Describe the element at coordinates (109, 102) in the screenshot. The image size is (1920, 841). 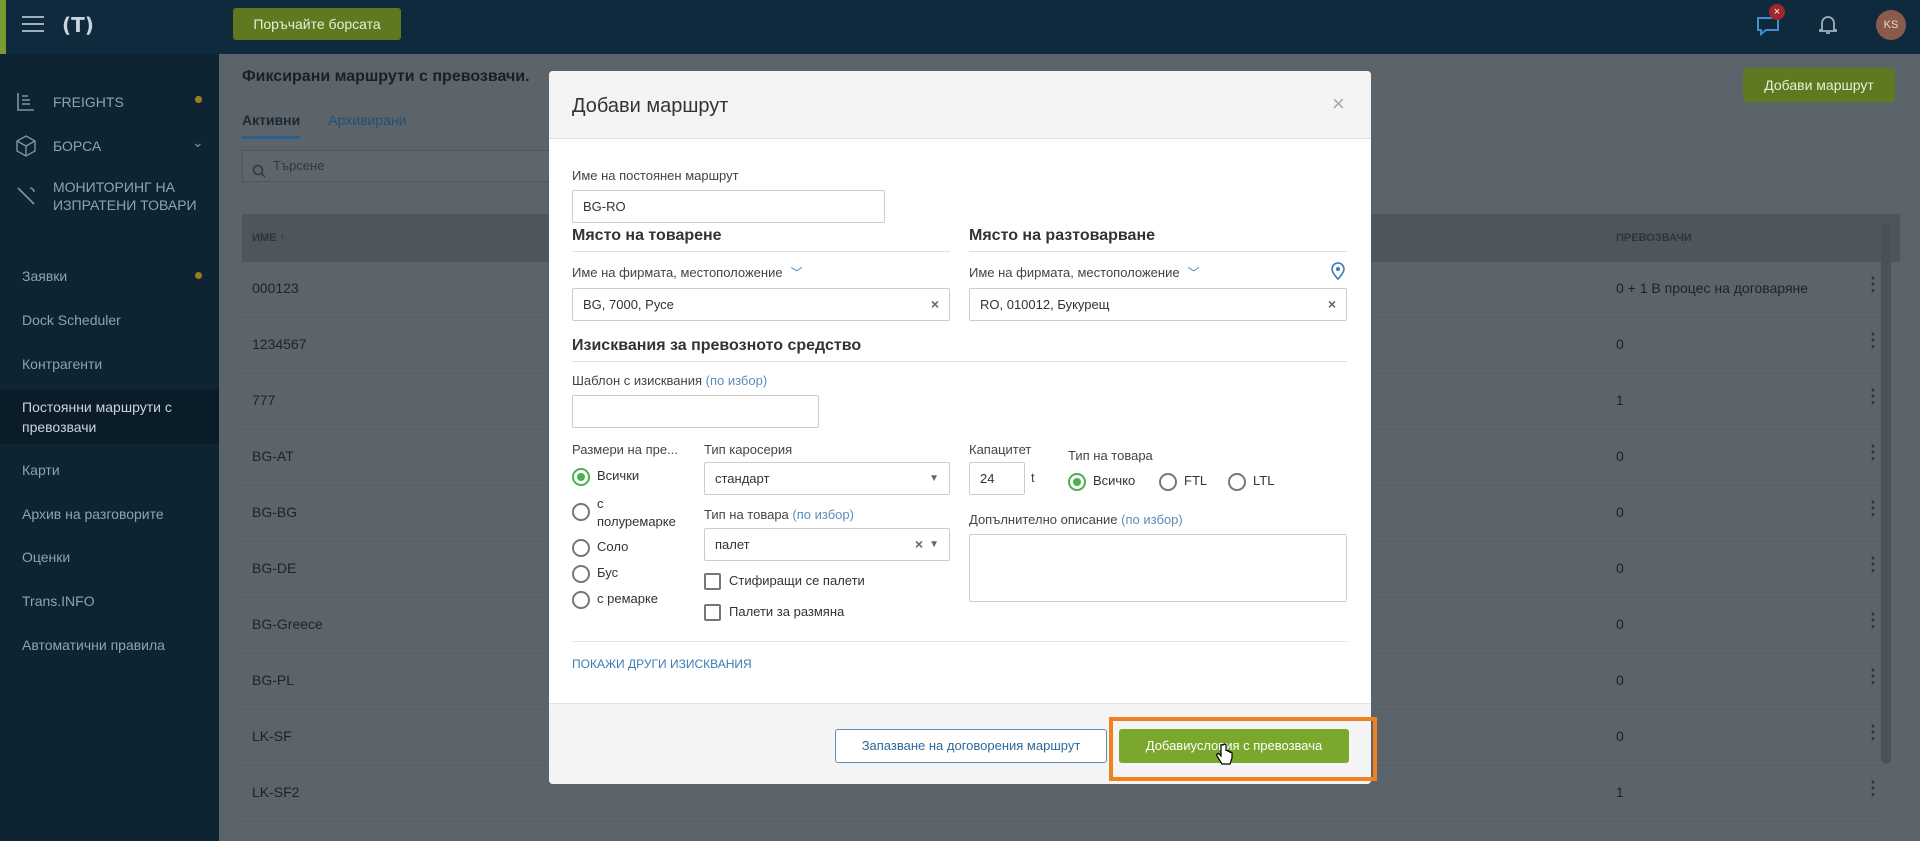
I see `sidebar-nav-freights: FREIGHTS` at that location.